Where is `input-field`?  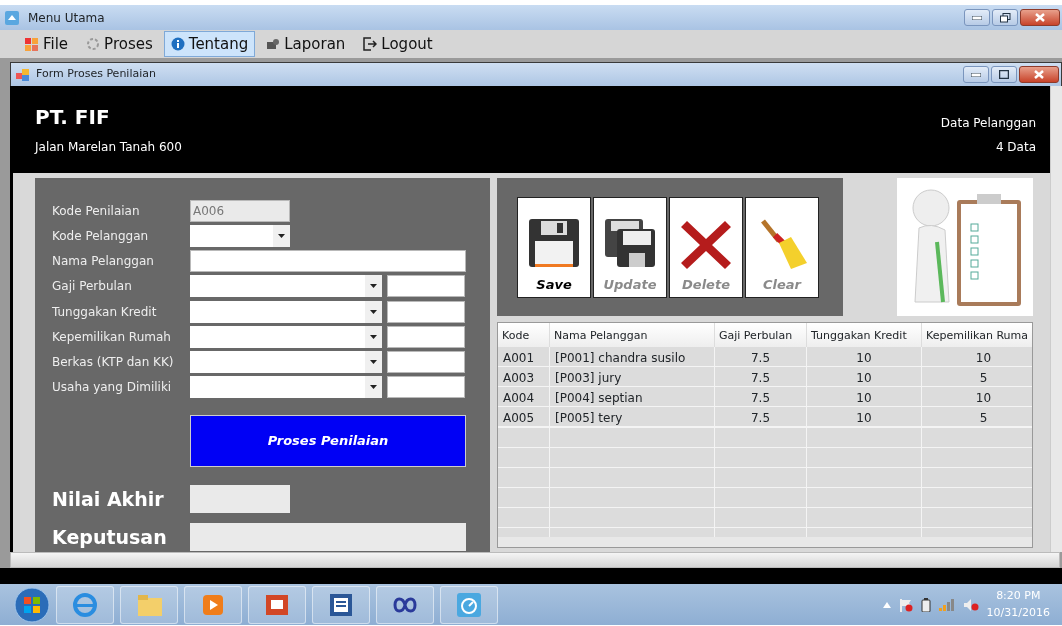 input-field is located at coordinates (328, 261).